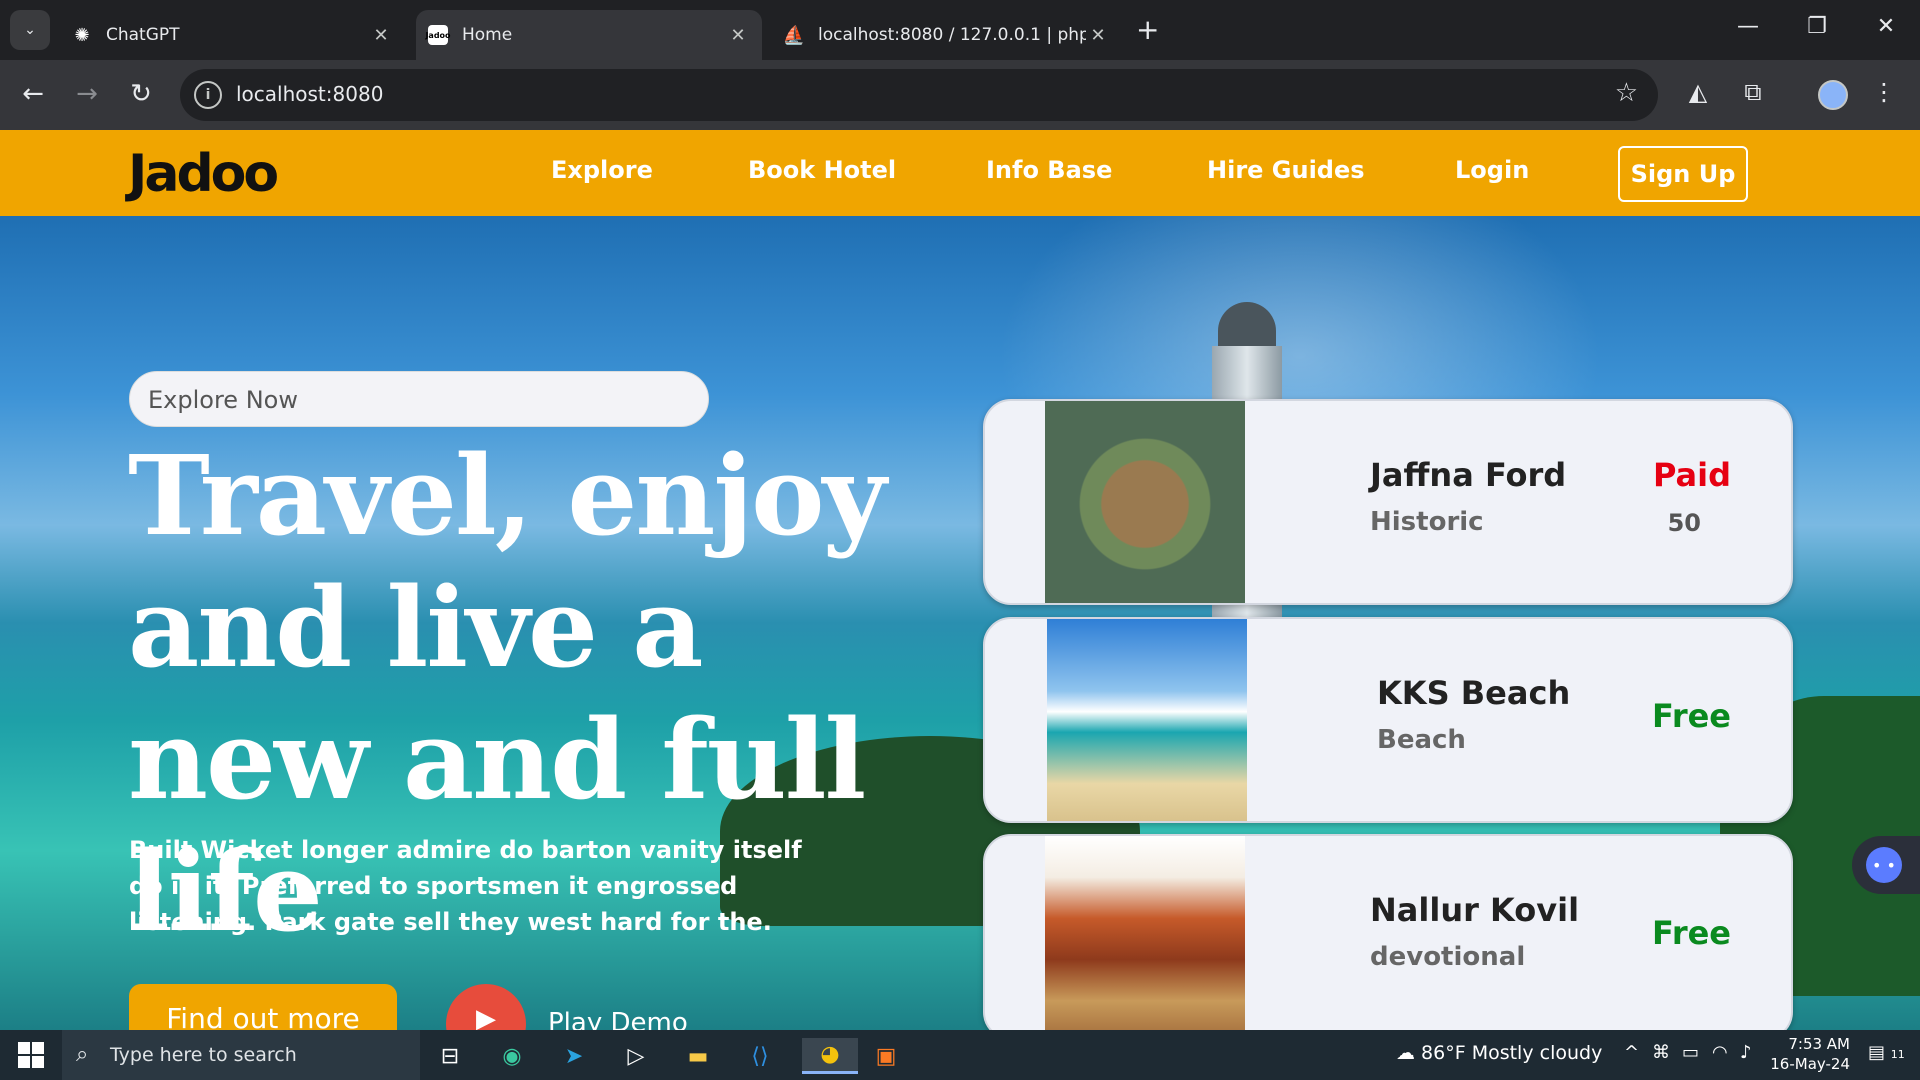 This screenshot has width=1920, height=1080. I want to click on nav-explore: Explore, so click(602, 170).